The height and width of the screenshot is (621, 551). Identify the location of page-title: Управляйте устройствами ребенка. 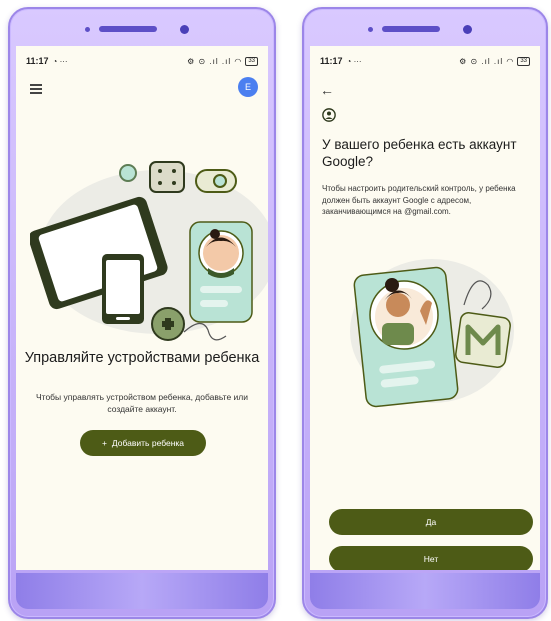
(142, 358).